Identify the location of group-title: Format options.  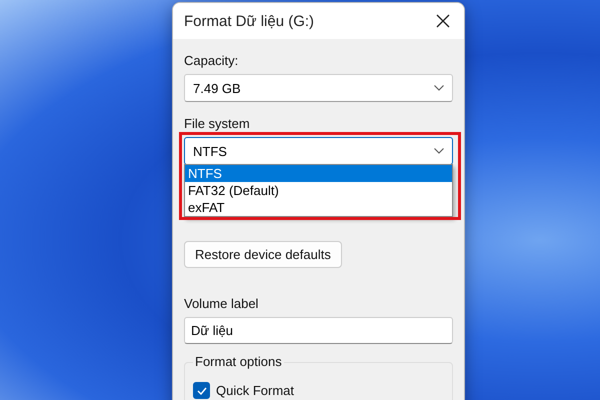
(238, 361).